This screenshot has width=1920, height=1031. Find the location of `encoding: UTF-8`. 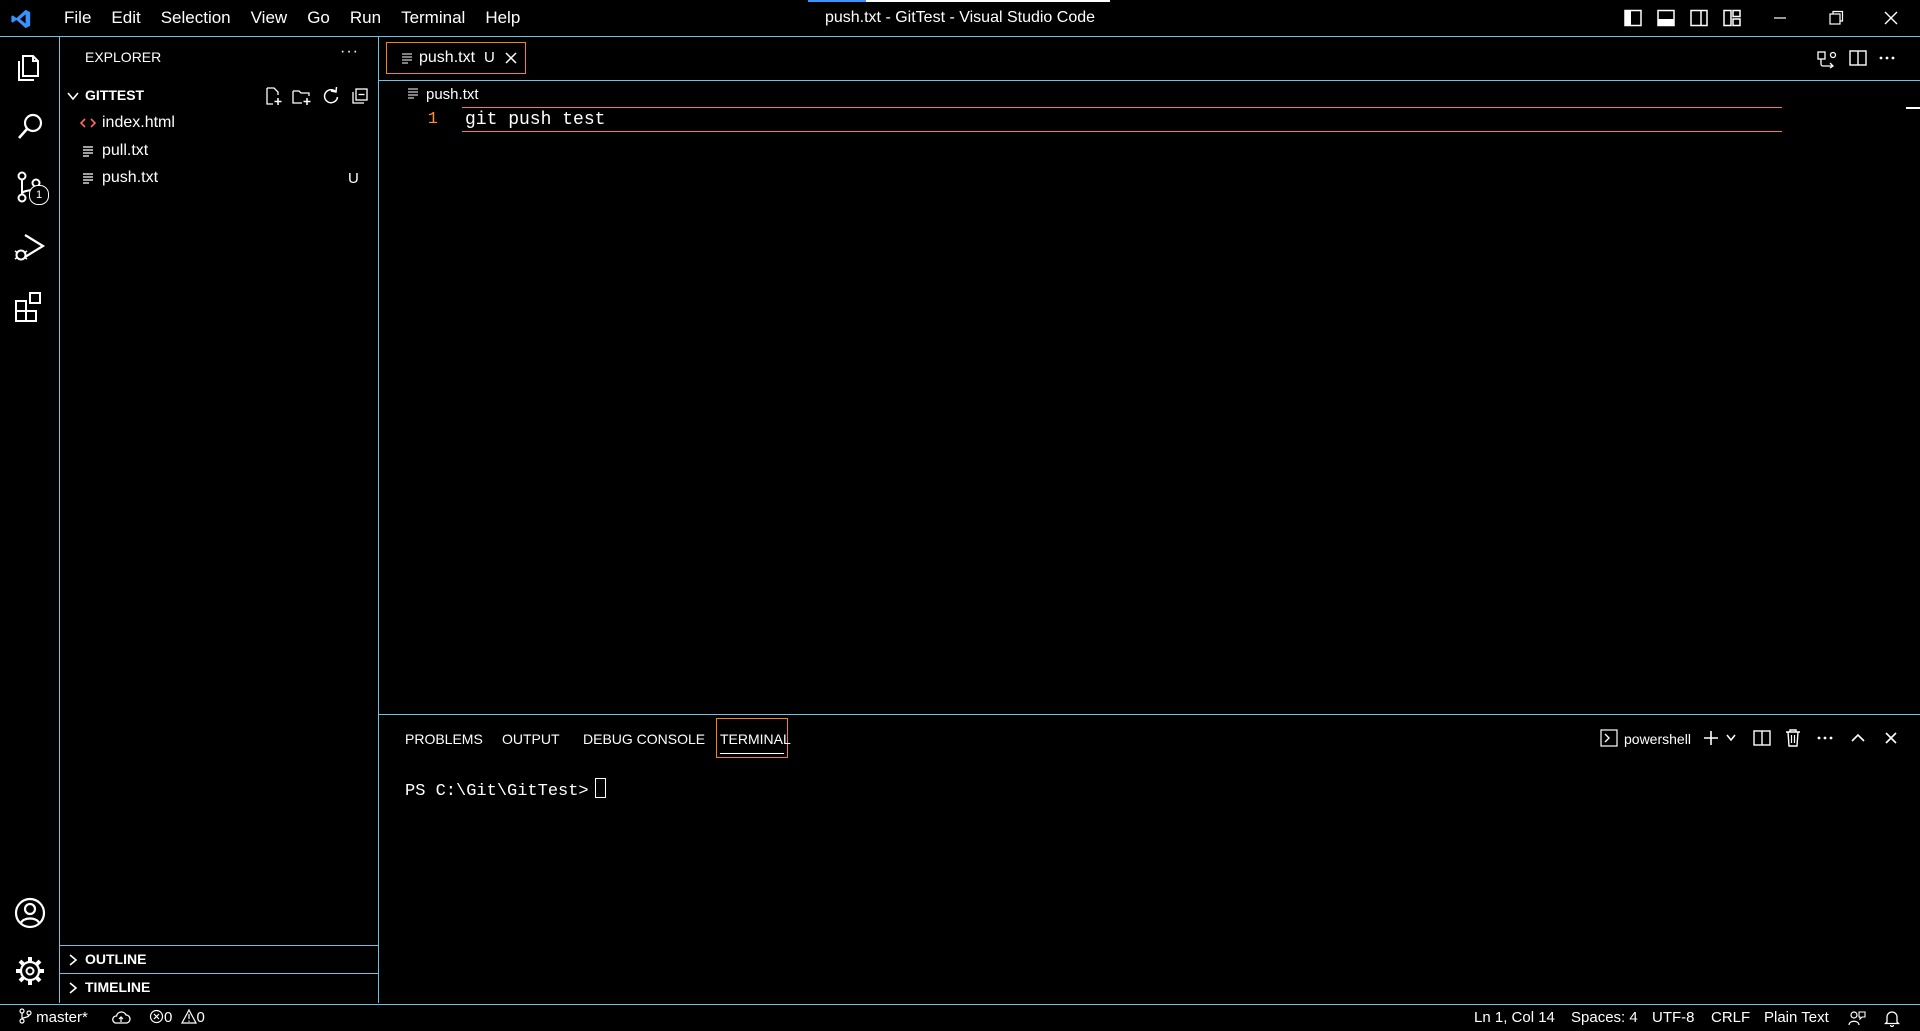

encoding: UTF-8 is located at coordinates (1673, 1018).